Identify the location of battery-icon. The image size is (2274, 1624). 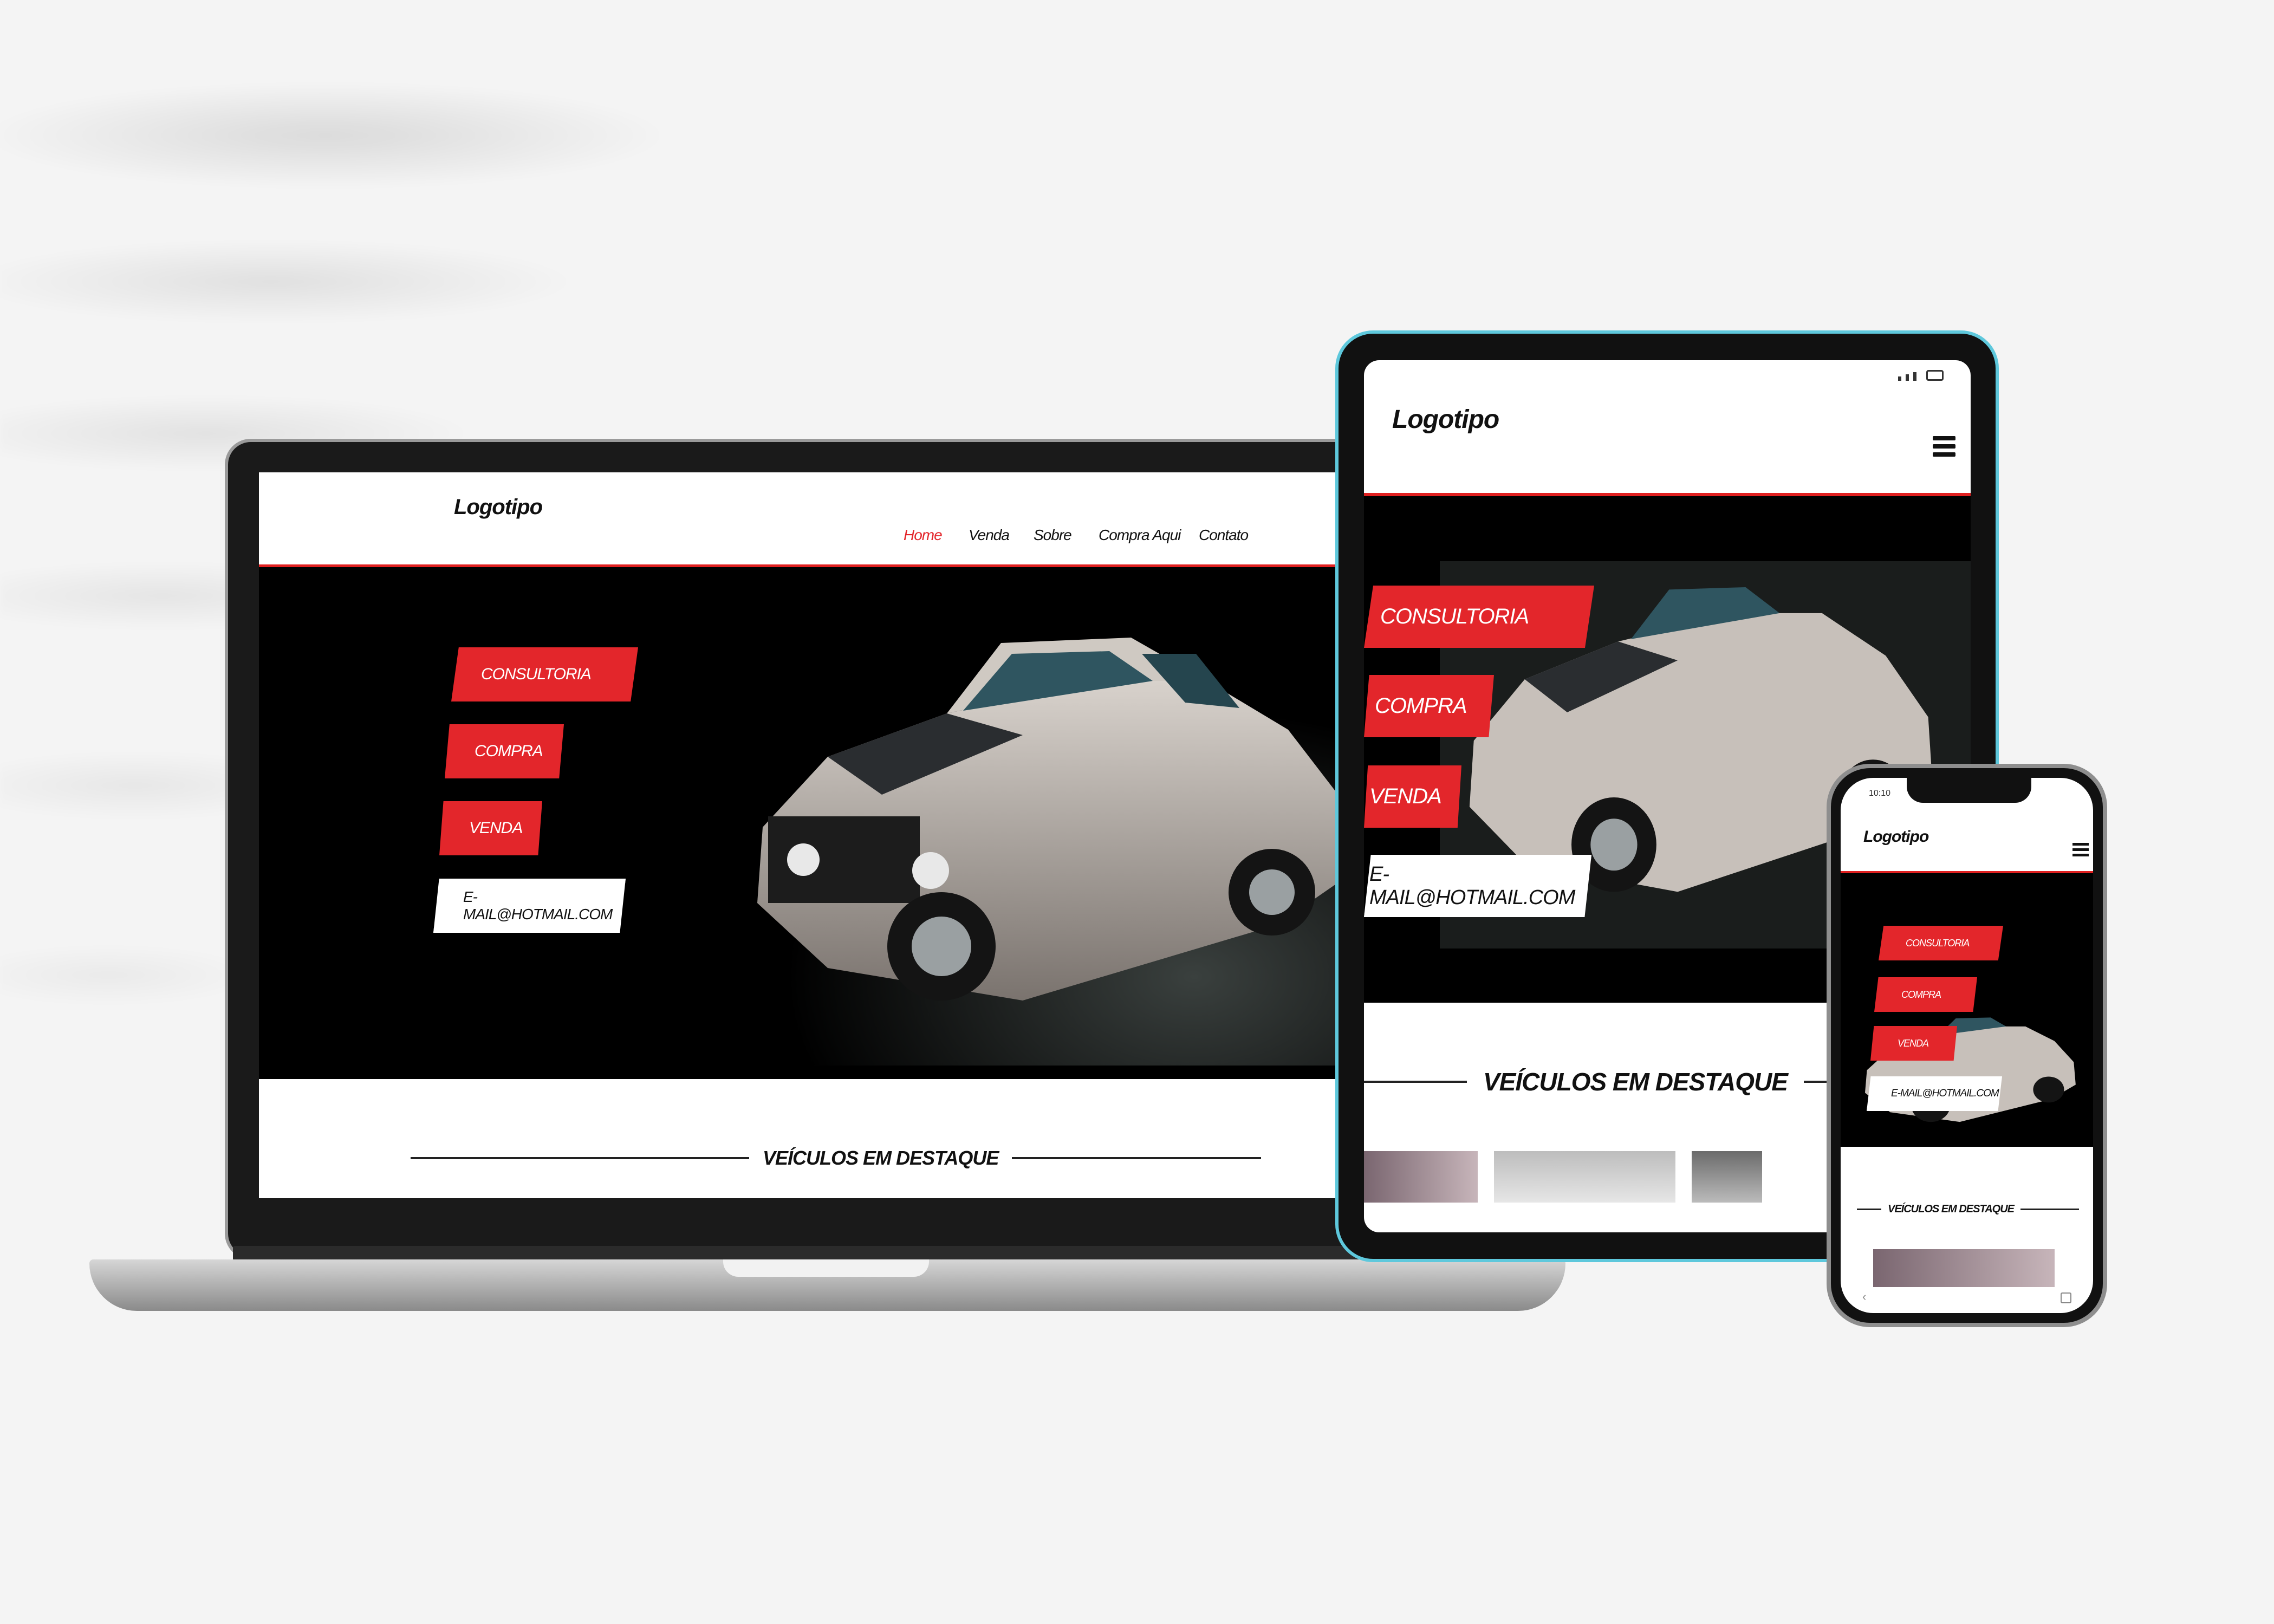
(1935, 375).